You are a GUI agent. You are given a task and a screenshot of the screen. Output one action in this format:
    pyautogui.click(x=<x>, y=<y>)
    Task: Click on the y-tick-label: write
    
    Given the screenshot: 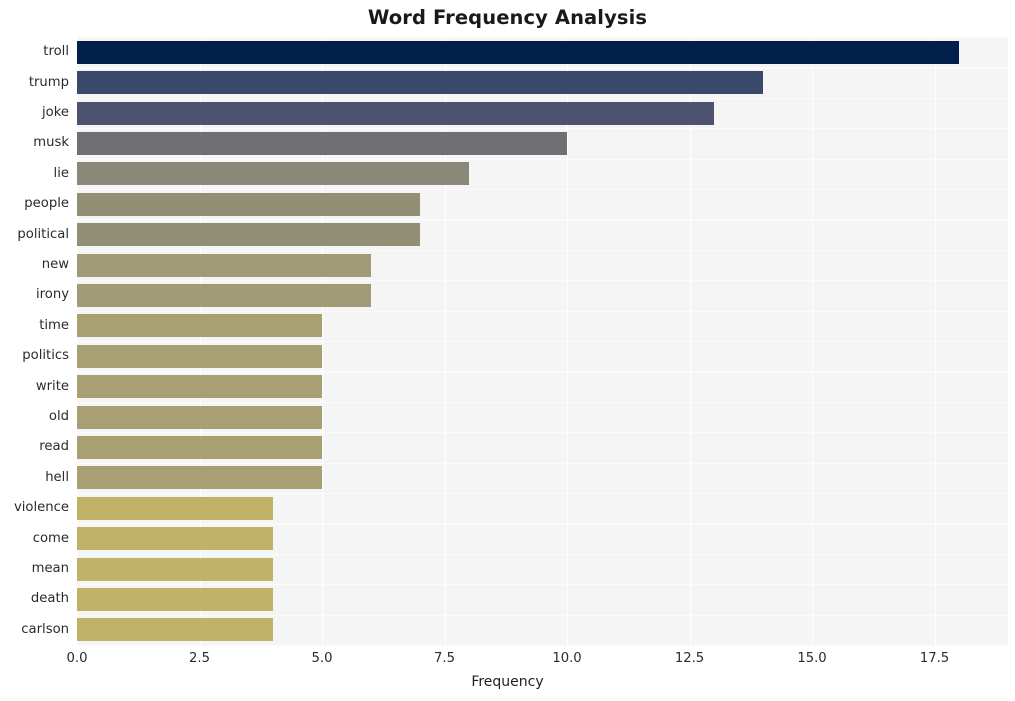 What is the action you would take?
    pyautogui.click(x=52, y=386)
    